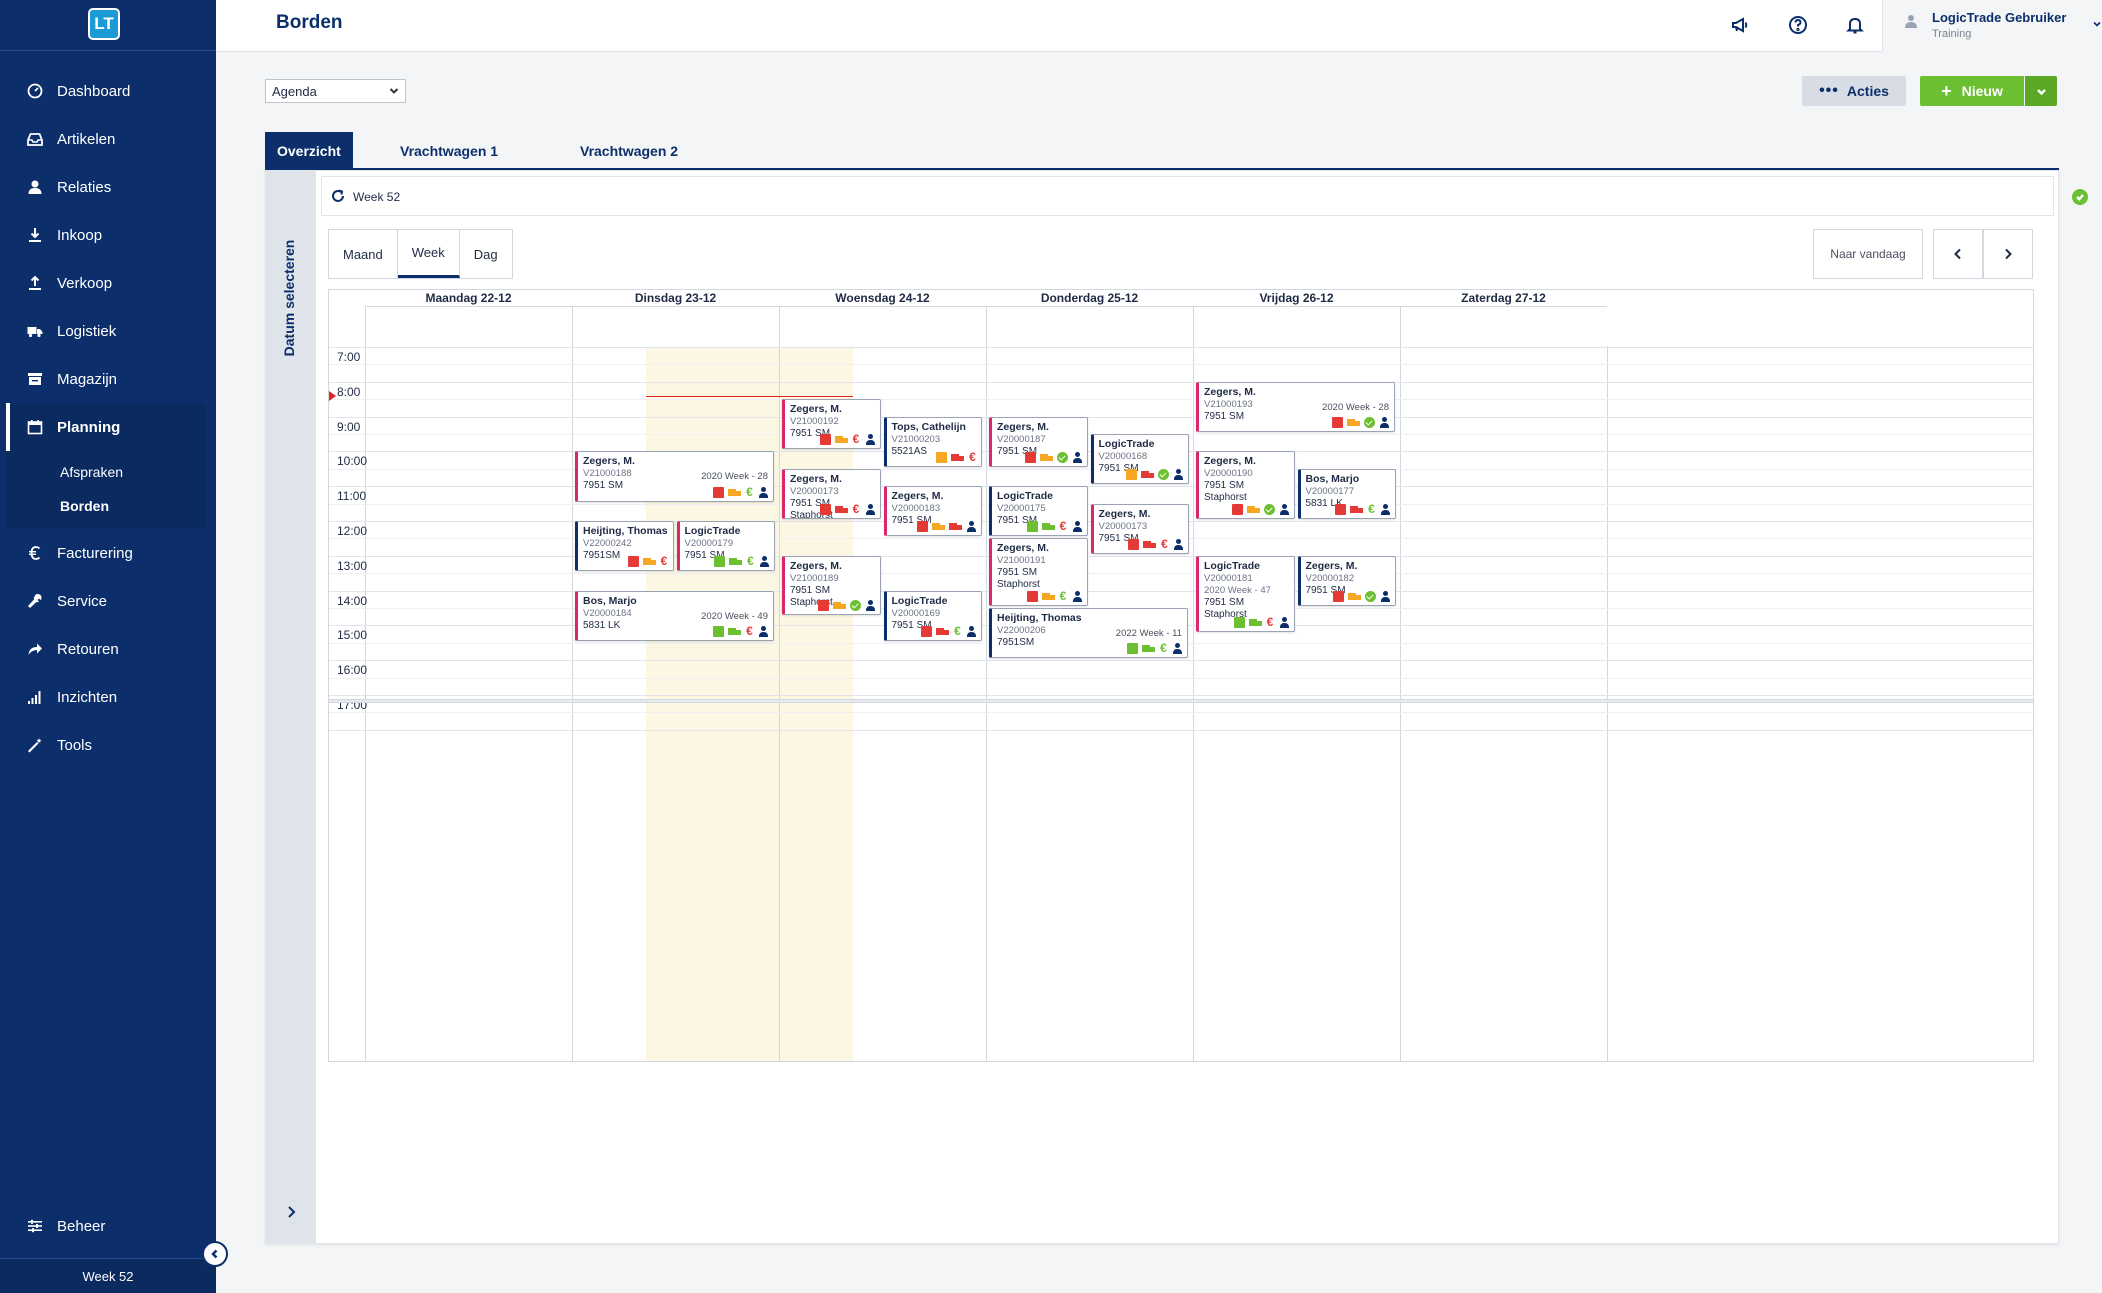 The height and width of the screenshot is (1293, 2102). What do you see at coordinates (1038, 511) in the screenshot?
I see `appointment-card: LogicTrade V20000175 7951 SM €` at bounding box center [1038, 511].